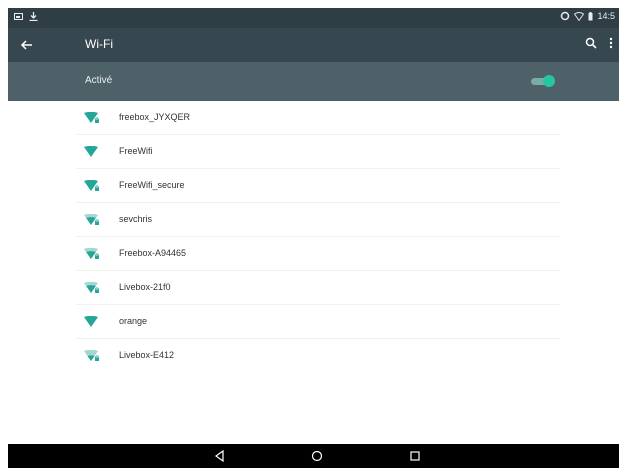  I want to click on status-right-icons: 14:5, so click(587, 16).